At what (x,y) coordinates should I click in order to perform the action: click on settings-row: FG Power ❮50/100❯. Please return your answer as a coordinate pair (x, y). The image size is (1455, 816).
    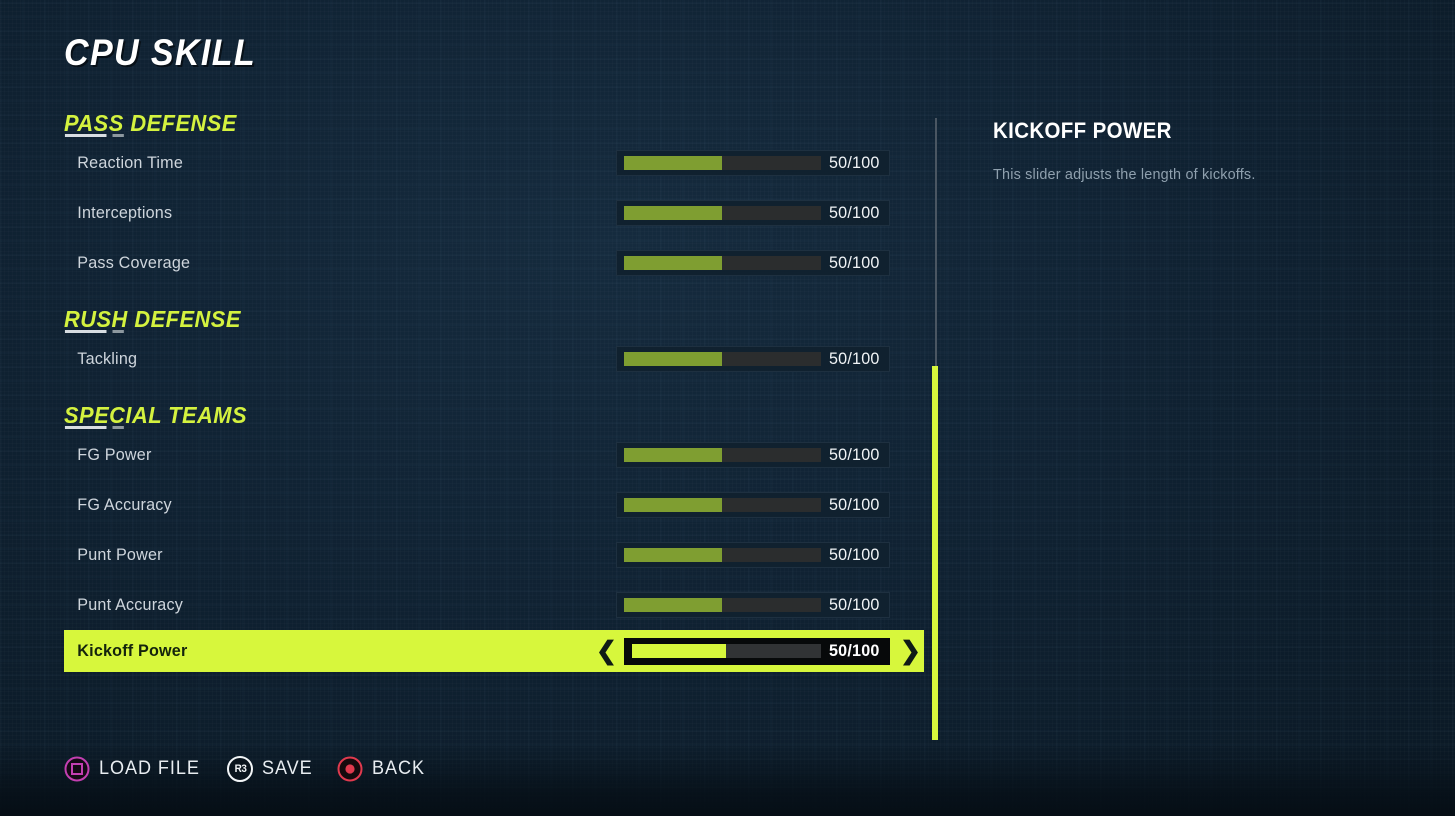
    Looking at the image, I should click on (494, 455).